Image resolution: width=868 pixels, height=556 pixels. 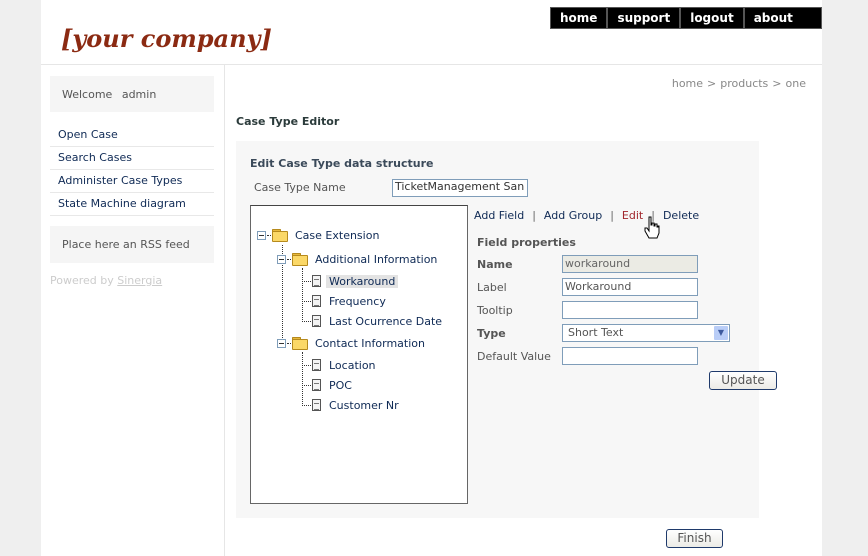 What do you see at coordinates (596, 332) in the screenshot?
I see `type-selected-value: Short Text` at bounding box center [596, 332].